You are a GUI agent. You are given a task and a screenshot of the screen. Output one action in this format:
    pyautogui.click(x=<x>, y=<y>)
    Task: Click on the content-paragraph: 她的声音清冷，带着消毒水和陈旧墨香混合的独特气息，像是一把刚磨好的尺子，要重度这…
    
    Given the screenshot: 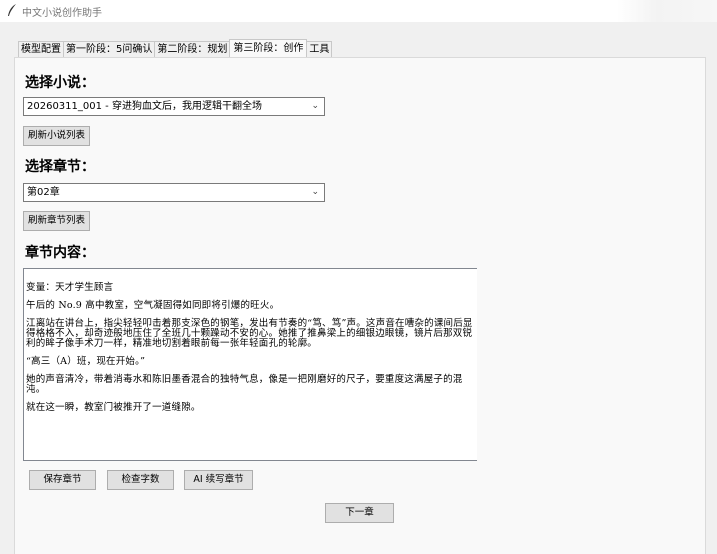 What is the action you would take?
    pyautogui.click(x=244, y=384)
    